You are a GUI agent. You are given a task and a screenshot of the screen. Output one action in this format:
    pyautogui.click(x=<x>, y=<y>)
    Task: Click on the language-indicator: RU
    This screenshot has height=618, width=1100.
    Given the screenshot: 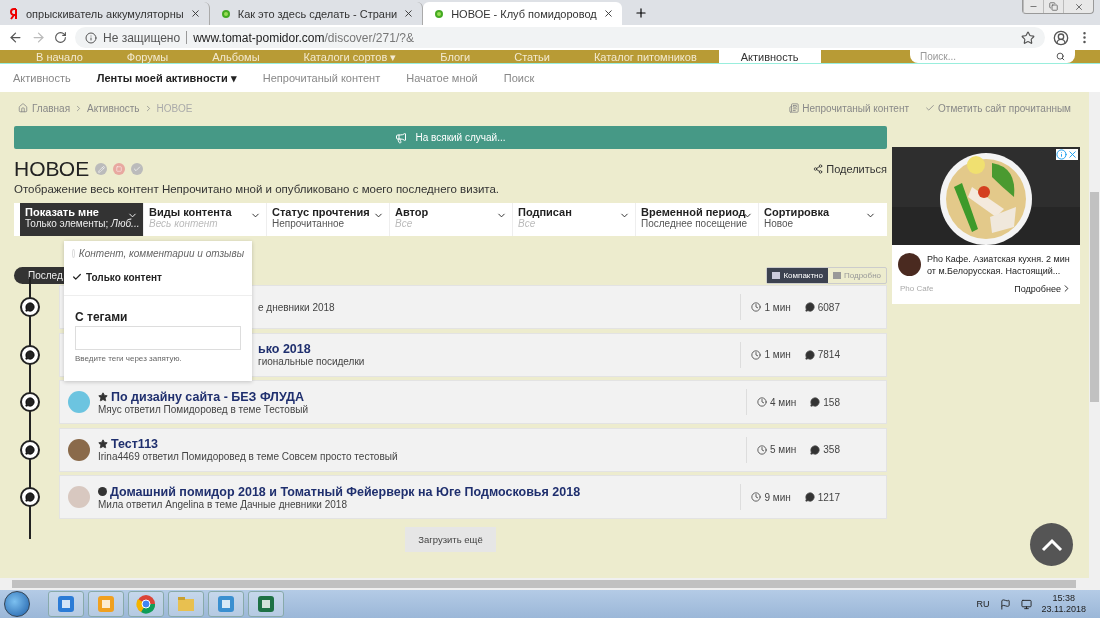 What is the action you would take?
    pyautogui.click(x=983, y=604)
    